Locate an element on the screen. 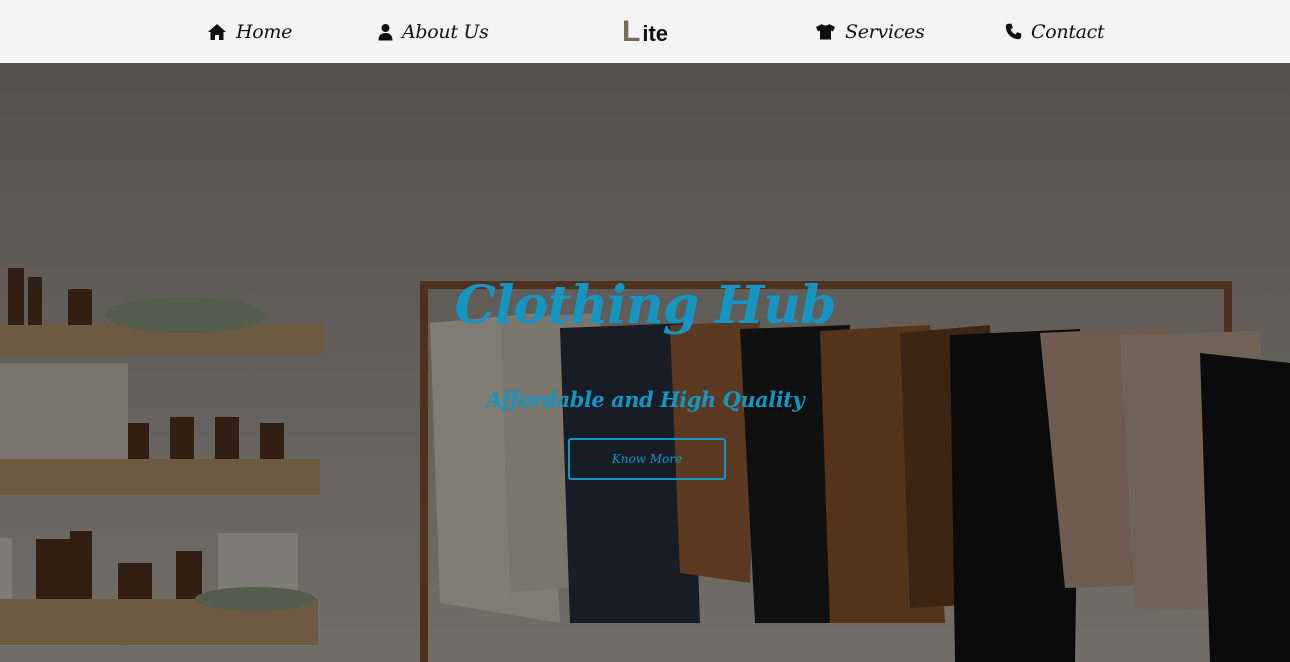  logo-first-letter: L is located at coordinates (631, 31).